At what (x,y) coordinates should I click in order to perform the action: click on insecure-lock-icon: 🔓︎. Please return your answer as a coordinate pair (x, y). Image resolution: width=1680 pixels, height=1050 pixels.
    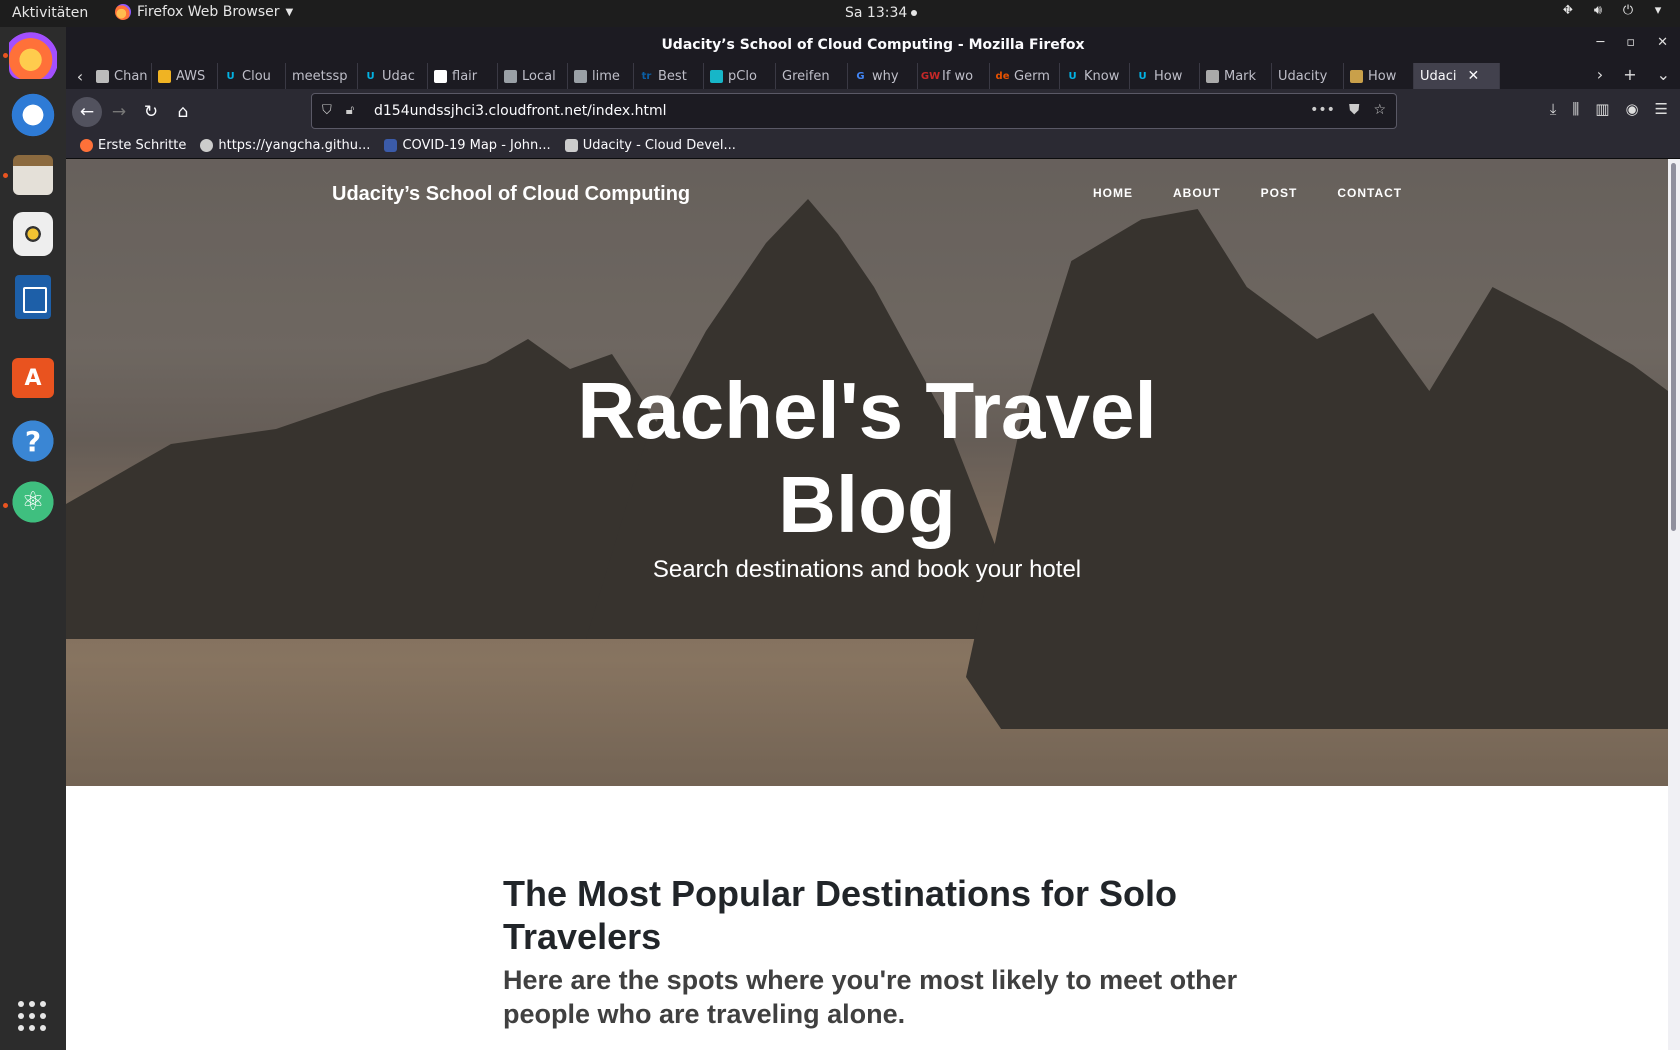
    Looking at the image, I should click on (350, 110).